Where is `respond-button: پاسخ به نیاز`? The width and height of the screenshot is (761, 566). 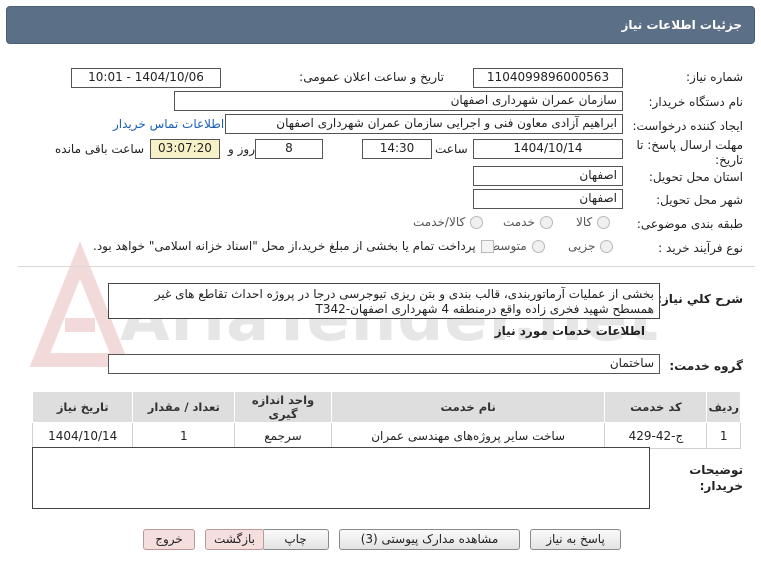 respond-button: پاسخ به نیاز is located at coordinates (575, 539).